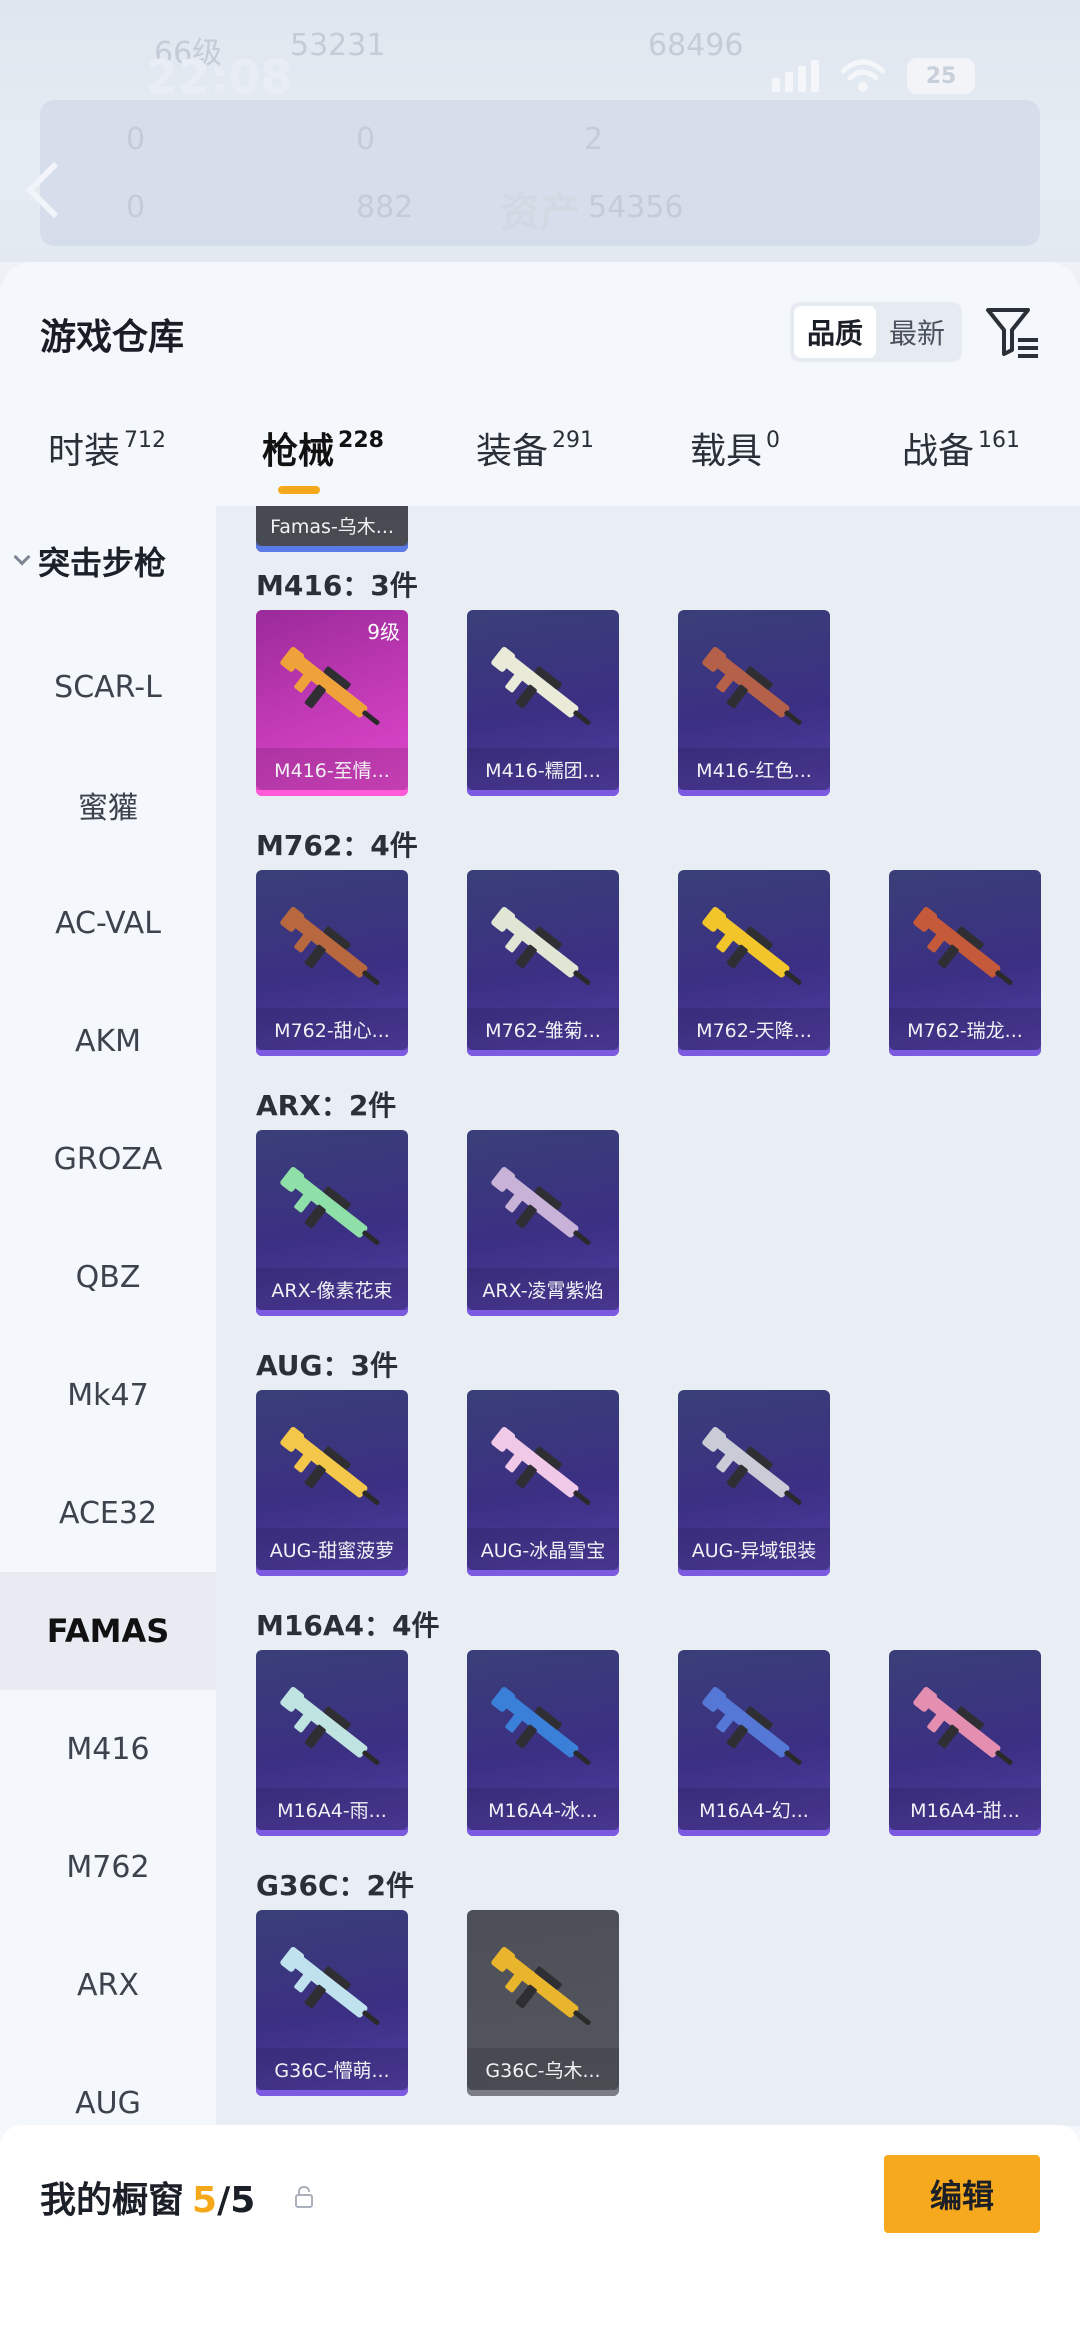 The height and width of the screenshot is (2347, 1080). I want to click on background-stat-4: 0, so click(136, 207).